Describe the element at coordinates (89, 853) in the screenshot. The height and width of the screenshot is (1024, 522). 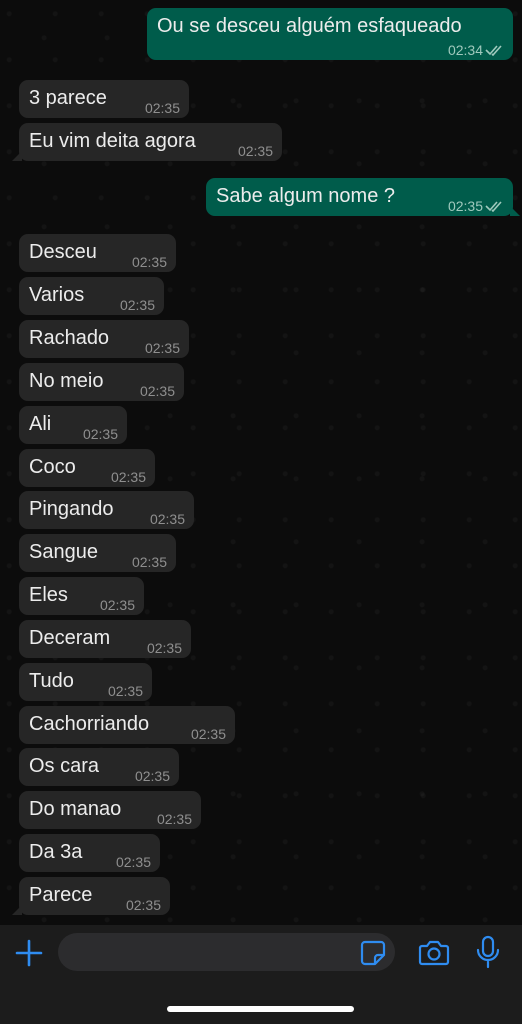
I see `message-bubble-incoming: Da 3a 02:35` at that location.